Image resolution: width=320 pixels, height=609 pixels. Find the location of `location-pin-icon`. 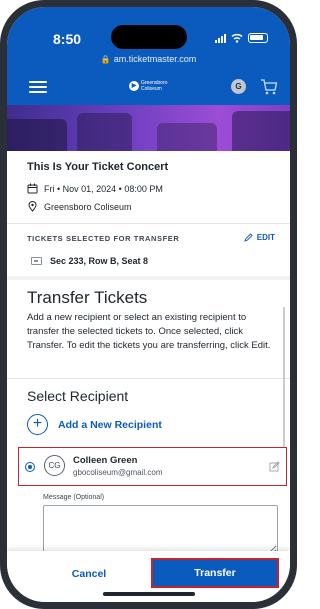

location-pin-icon is located at coordinates (32, 206).